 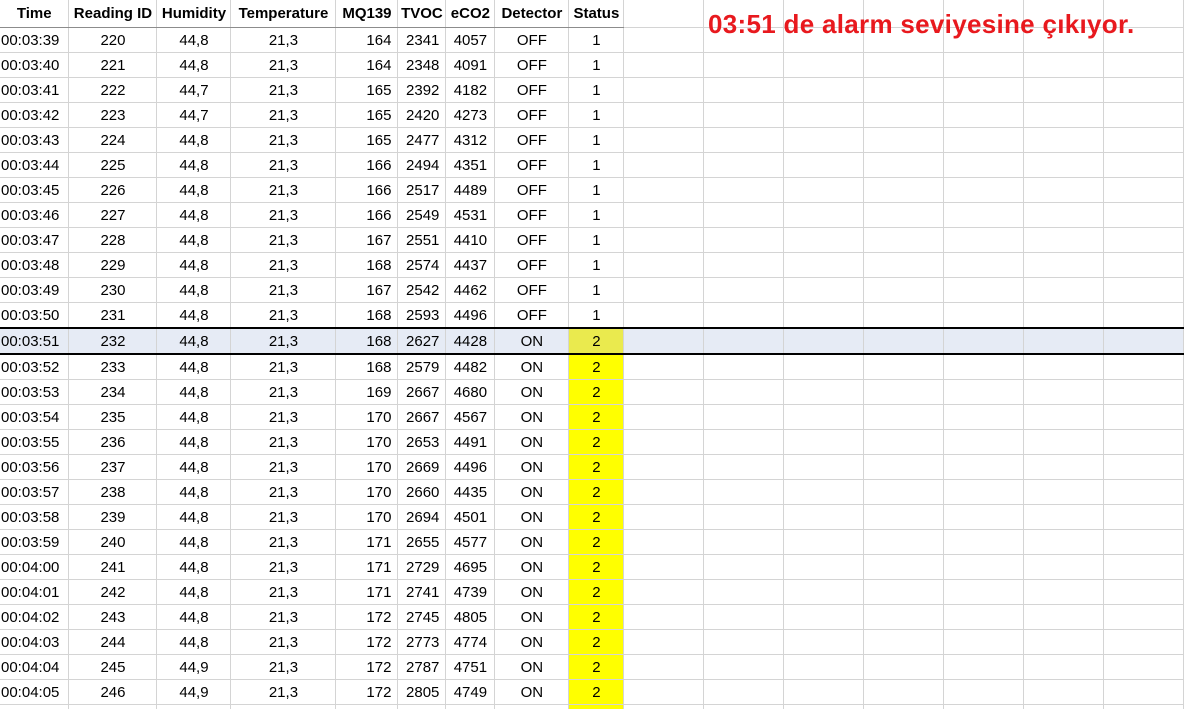 What do you see at coordinates (35, 367) in the screenshot?
I see `cell-time: 00:03:52` at bounding box center [35, 367].